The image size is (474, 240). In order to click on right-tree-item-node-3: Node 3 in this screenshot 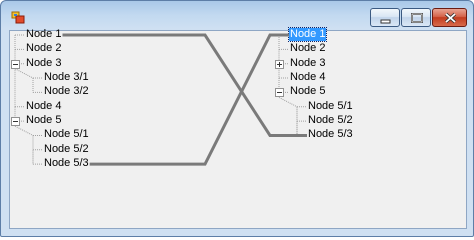, I will do `click(307, 63)`.